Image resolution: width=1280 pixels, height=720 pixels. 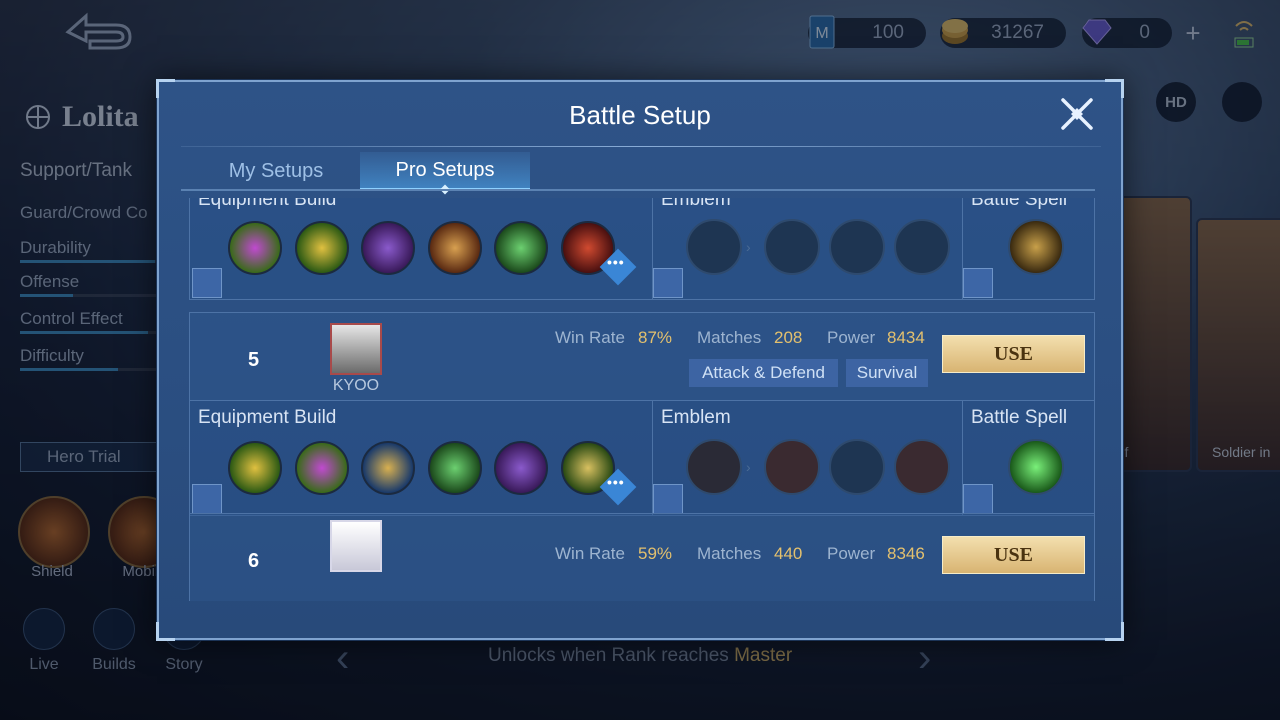 What do you see at coordinates (640, 115) in the screenshot?
I see `dialog-title: Battle Setup` at bounding box center [640, 115].